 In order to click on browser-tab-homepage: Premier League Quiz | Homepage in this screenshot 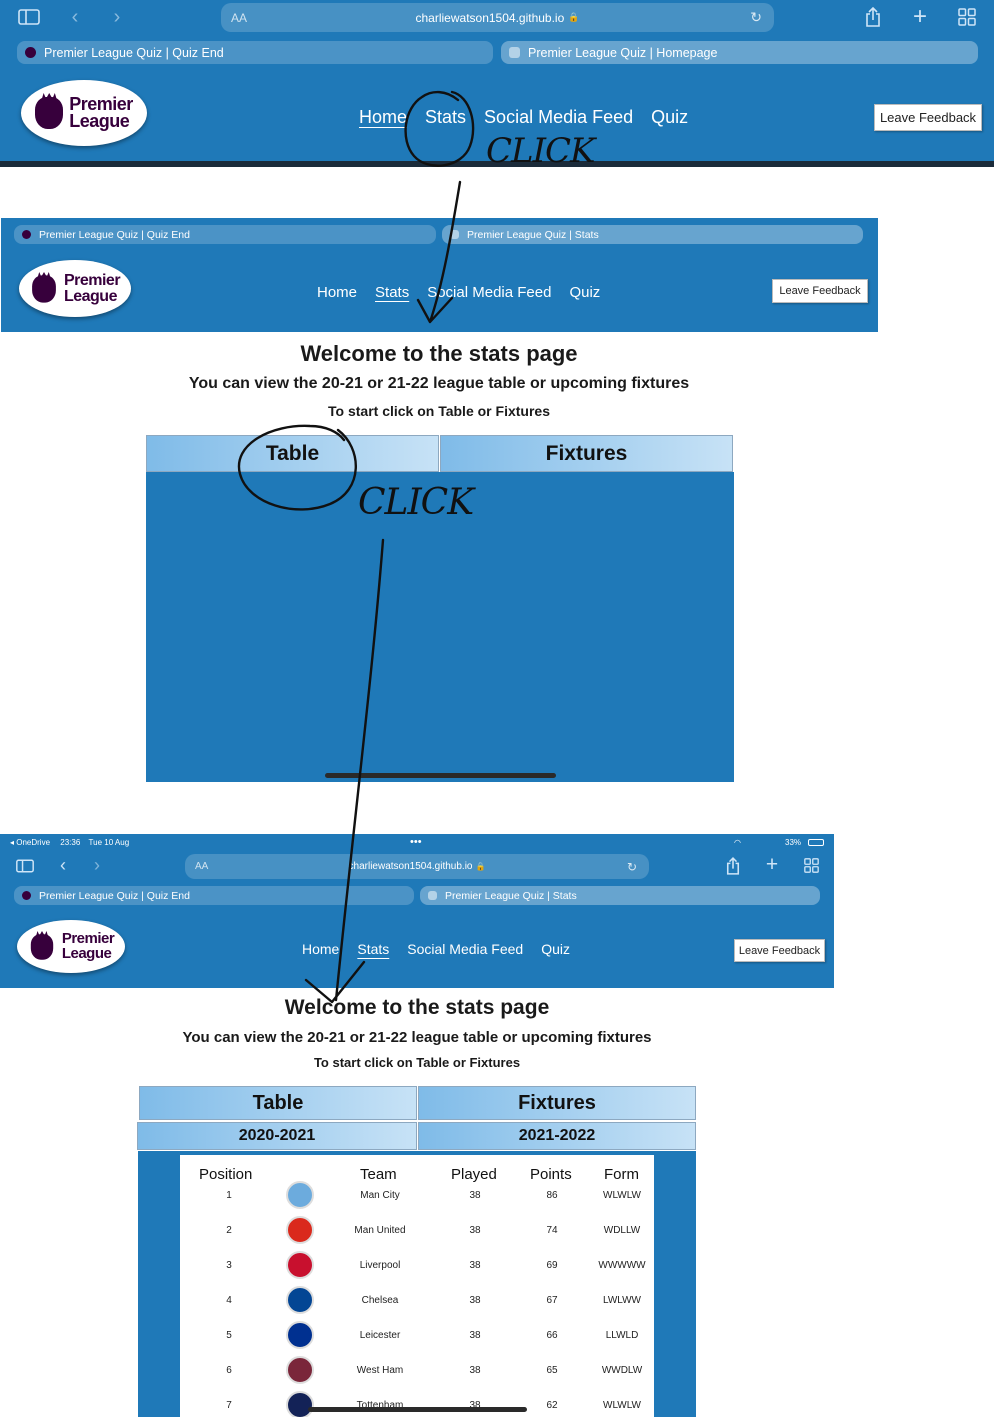, I will do `click(739, 52)`.